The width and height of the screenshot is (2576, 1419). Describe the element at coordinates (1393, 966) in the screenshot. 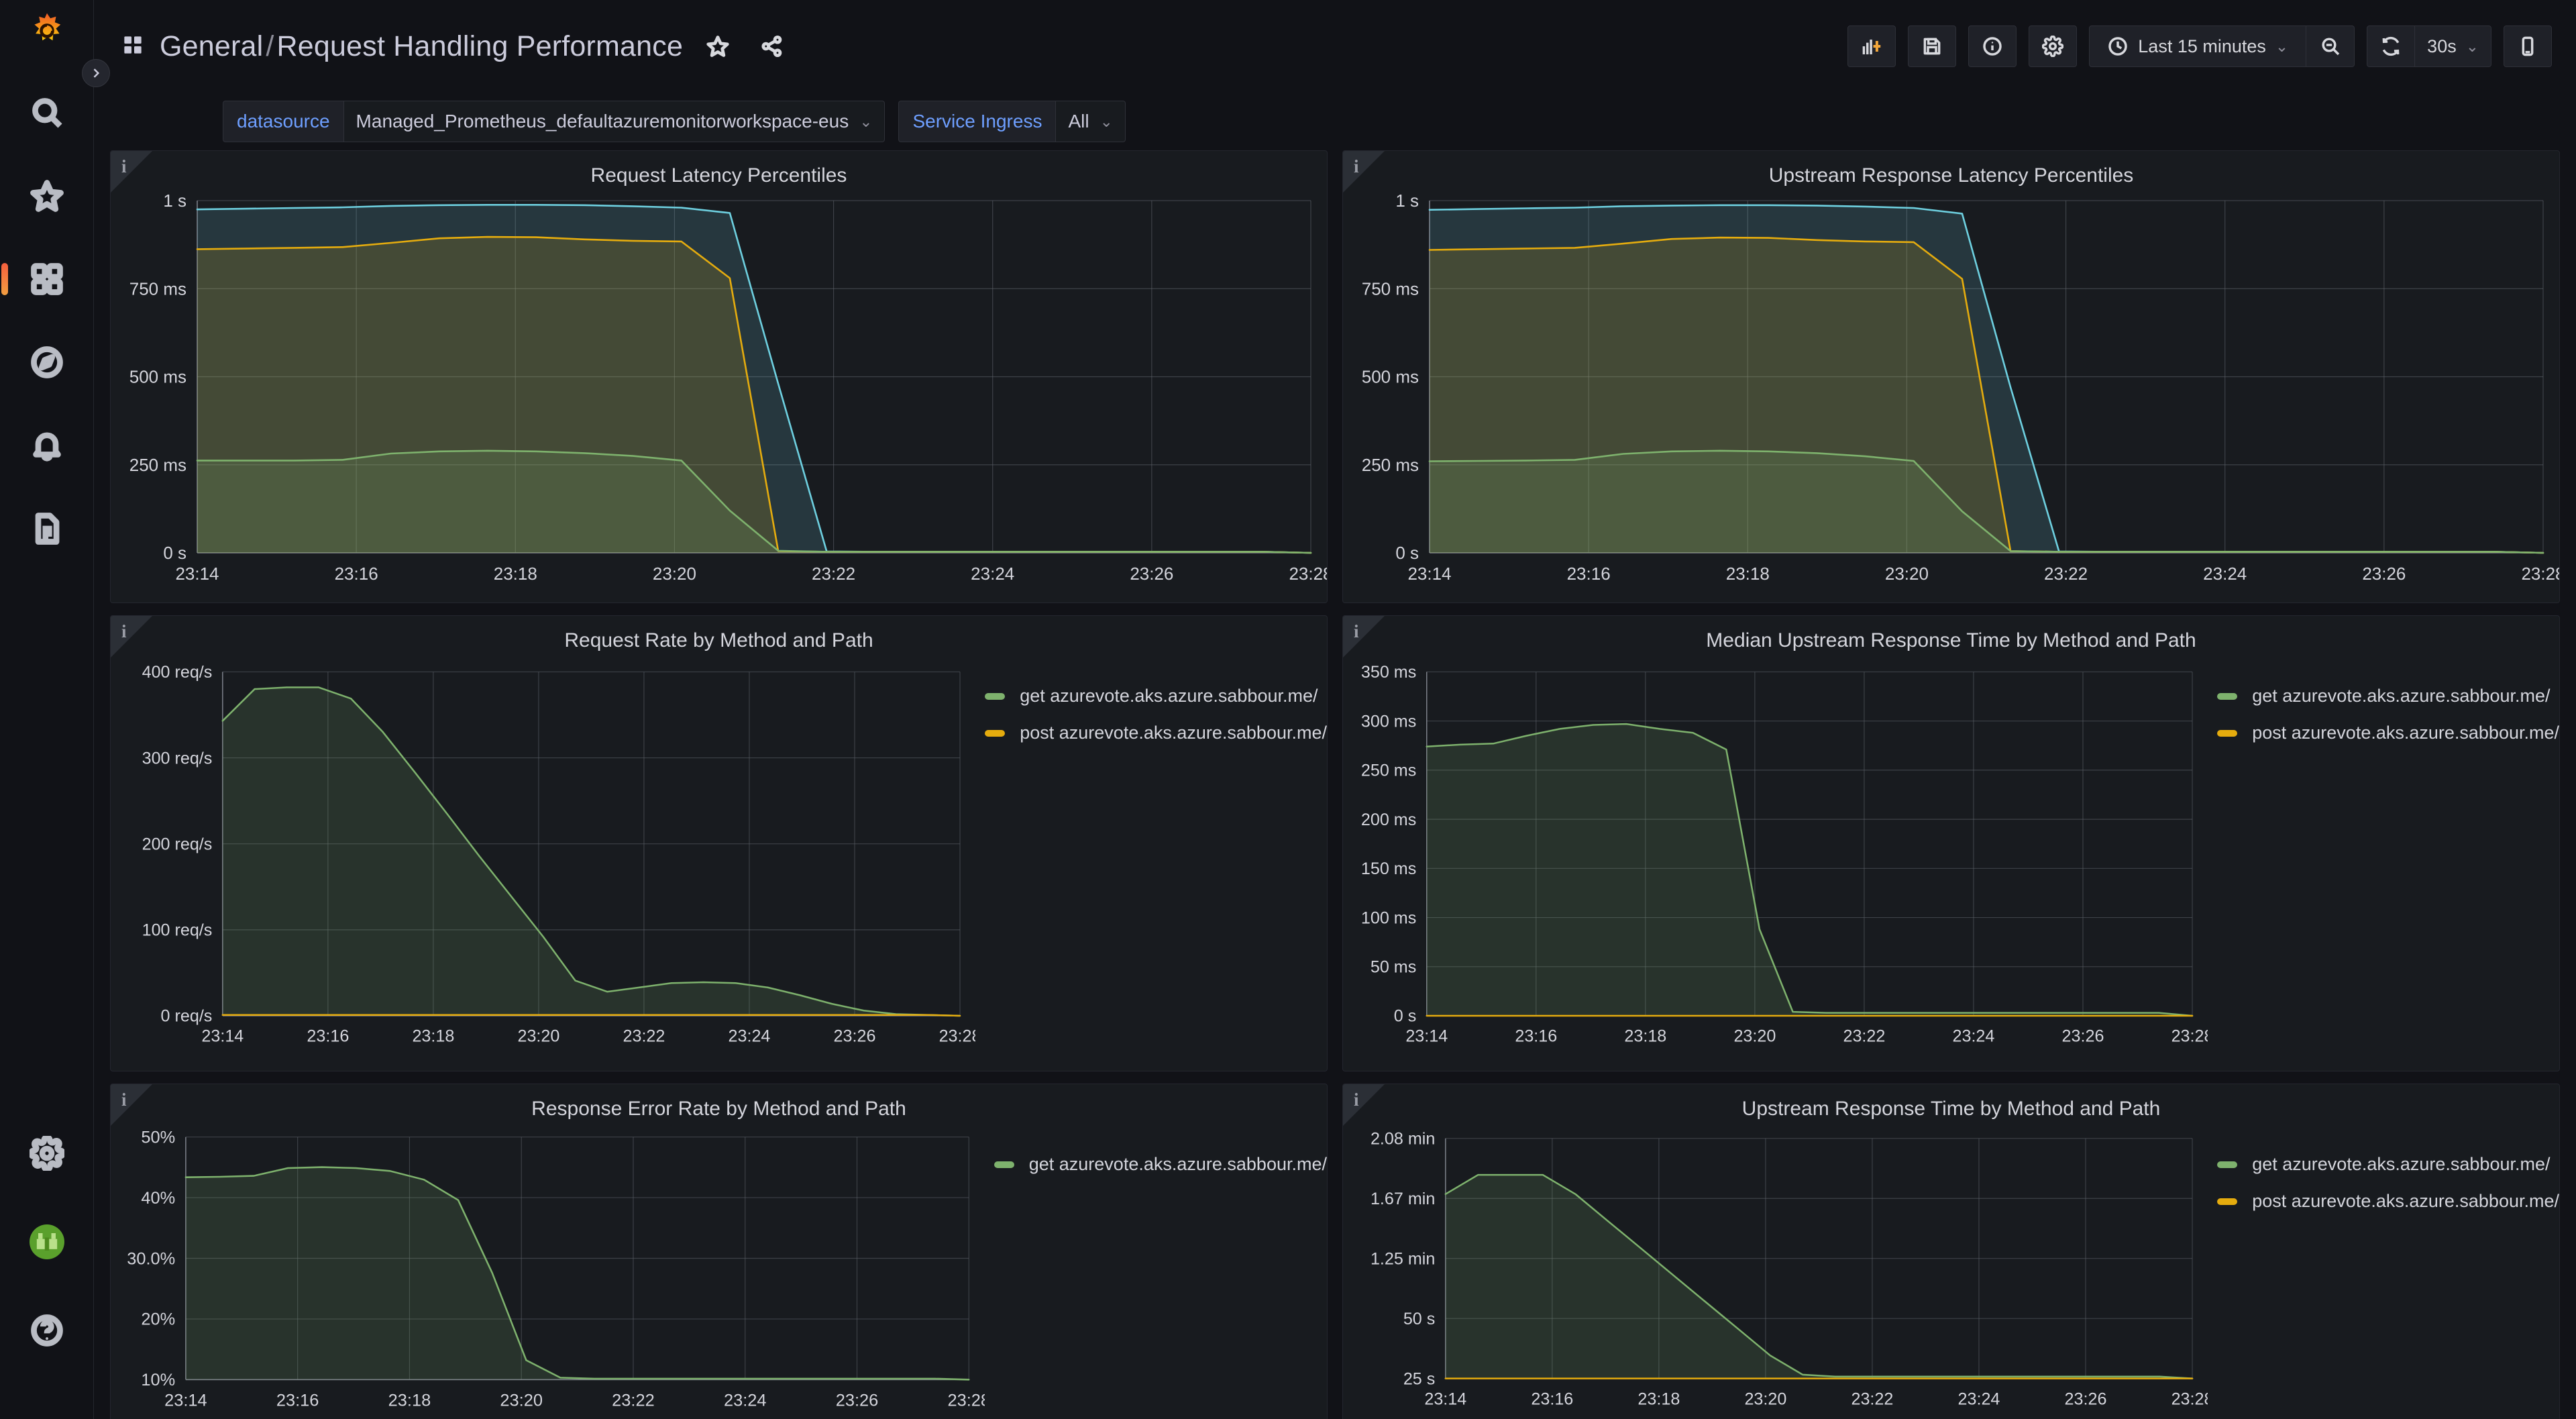

I see `svg-text: 50 ms` at that location.